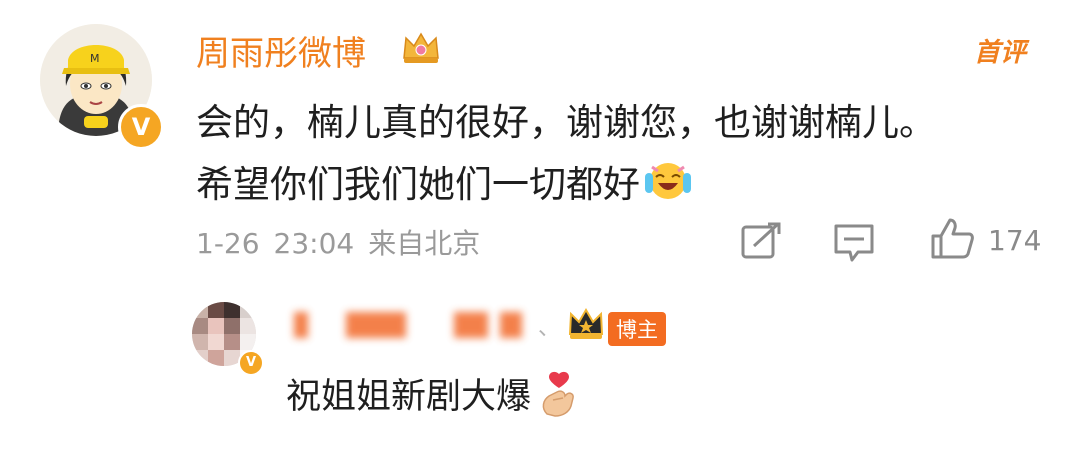 The height and width of the screenshot is (450, 1080). What do you see at coordinates (281, 50) in the screenshot?
I see `comment-username: 周雨彤微博` at bounding box center [281, 50].